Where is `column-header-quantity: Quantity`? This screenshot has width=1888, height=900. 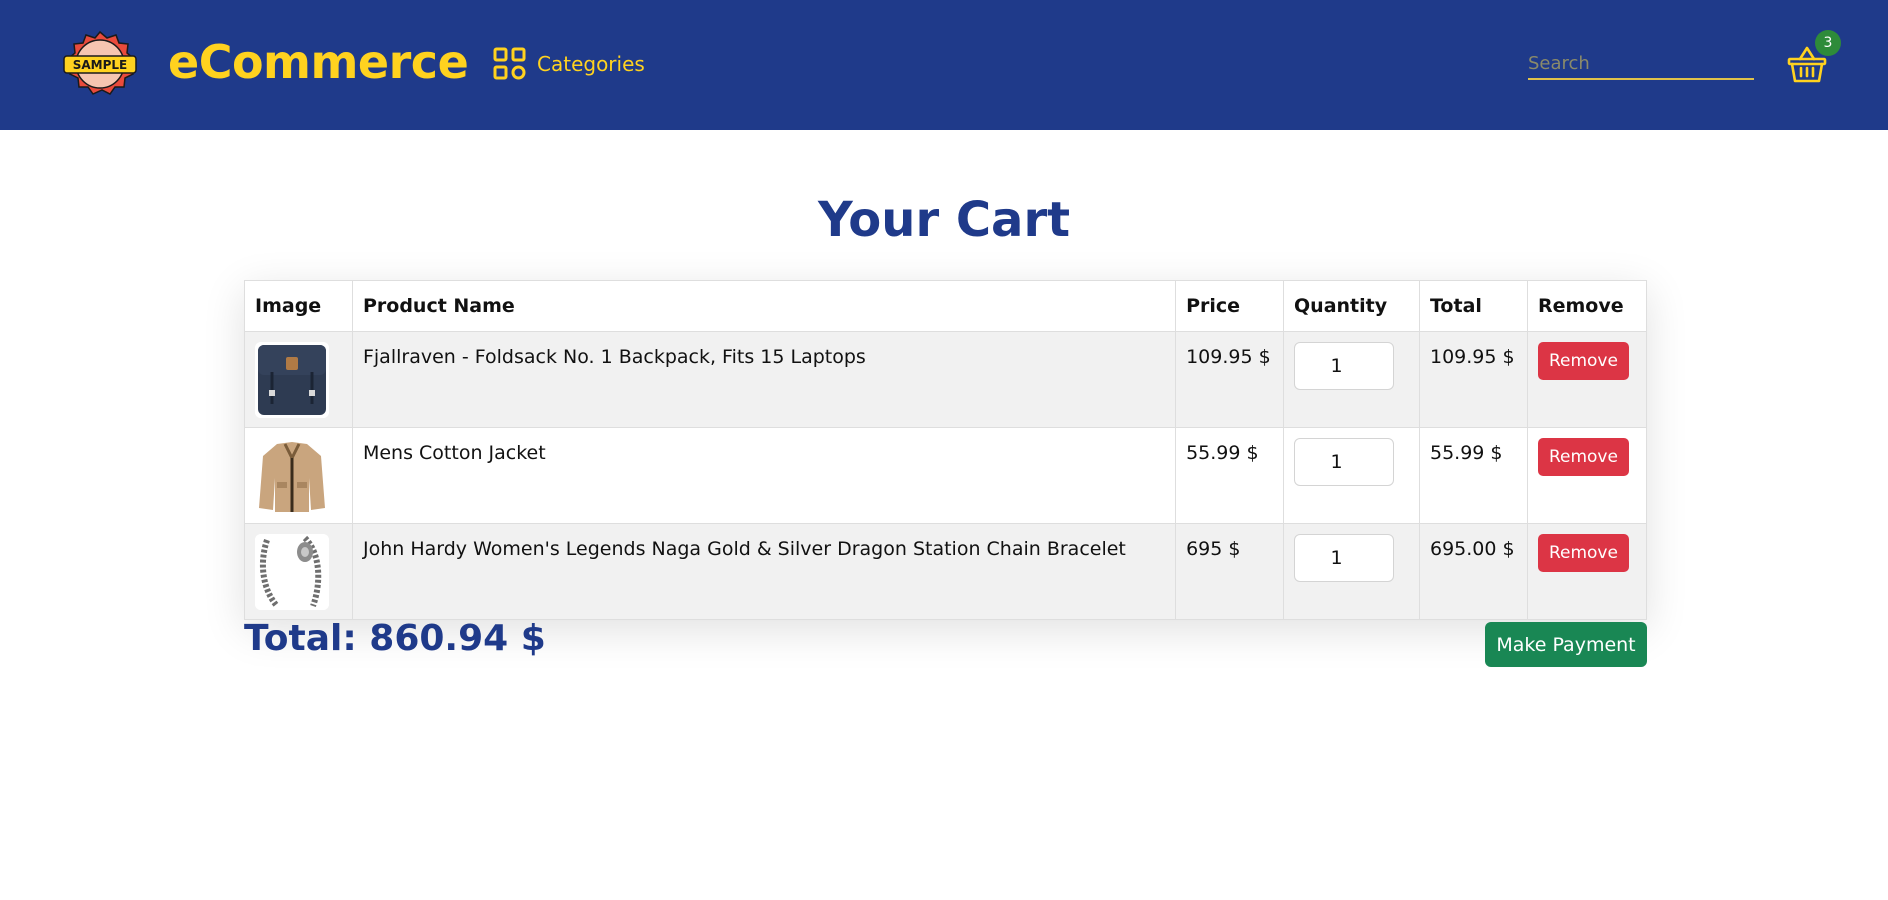
column-header-quantity: Quantity is located at coordinates (1351, 306).